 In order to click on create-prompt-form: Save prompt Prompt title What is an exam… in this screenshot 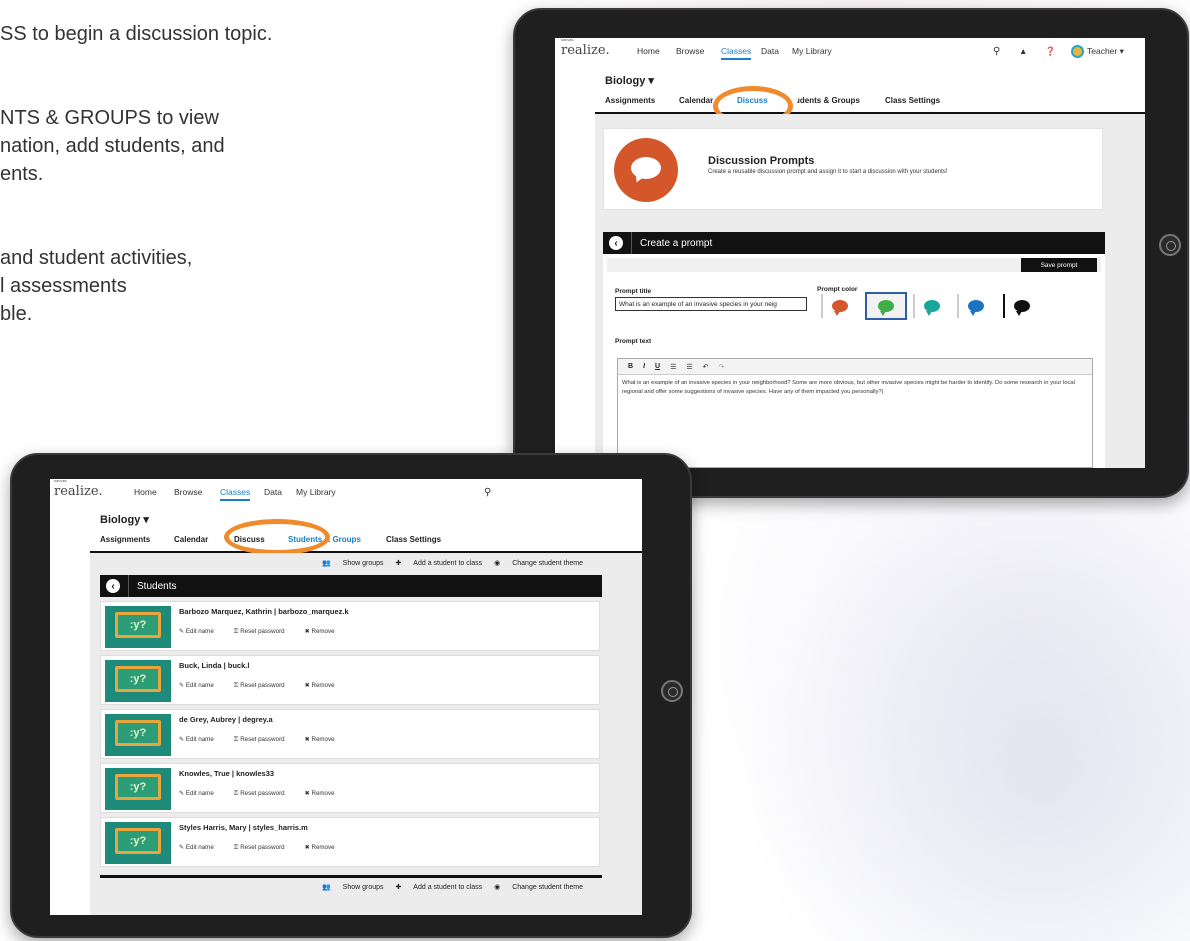, I will do `click(854, 361)`.